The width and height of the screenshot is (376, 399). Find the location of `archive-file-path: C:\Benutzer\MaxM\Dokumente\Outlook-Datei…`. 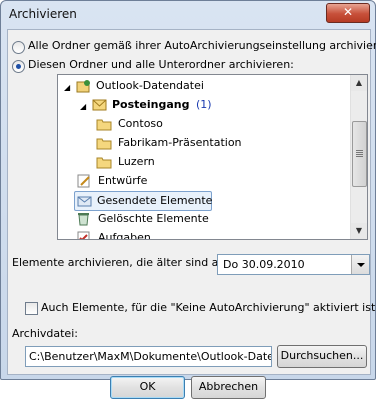

archive-file-path: C:\Benutzer\MaxM\Dokumente\Outlook-Datei… is located at coordinates (150, 356).